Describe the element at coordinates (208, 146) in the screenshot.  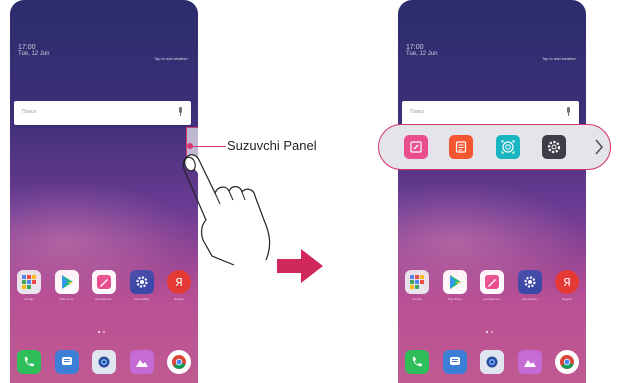
I see `annotation-leader-line` at that location.